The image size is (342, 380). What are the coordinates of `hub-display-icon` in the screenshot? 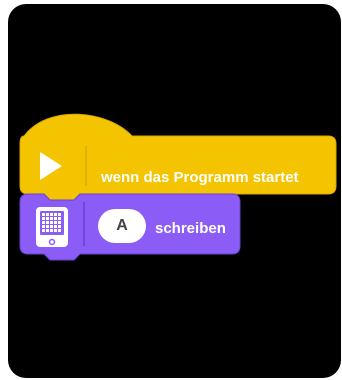 It's located at (52, 227).